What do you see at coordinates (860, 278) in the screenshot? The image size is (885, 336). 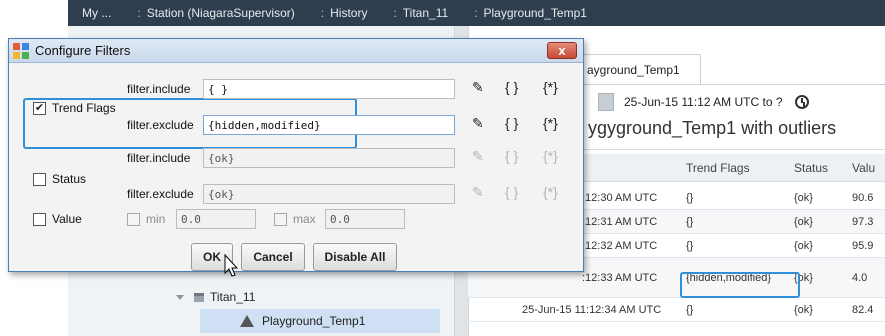 I see `cell-value: 4.0` at bounding box center [860, 278].